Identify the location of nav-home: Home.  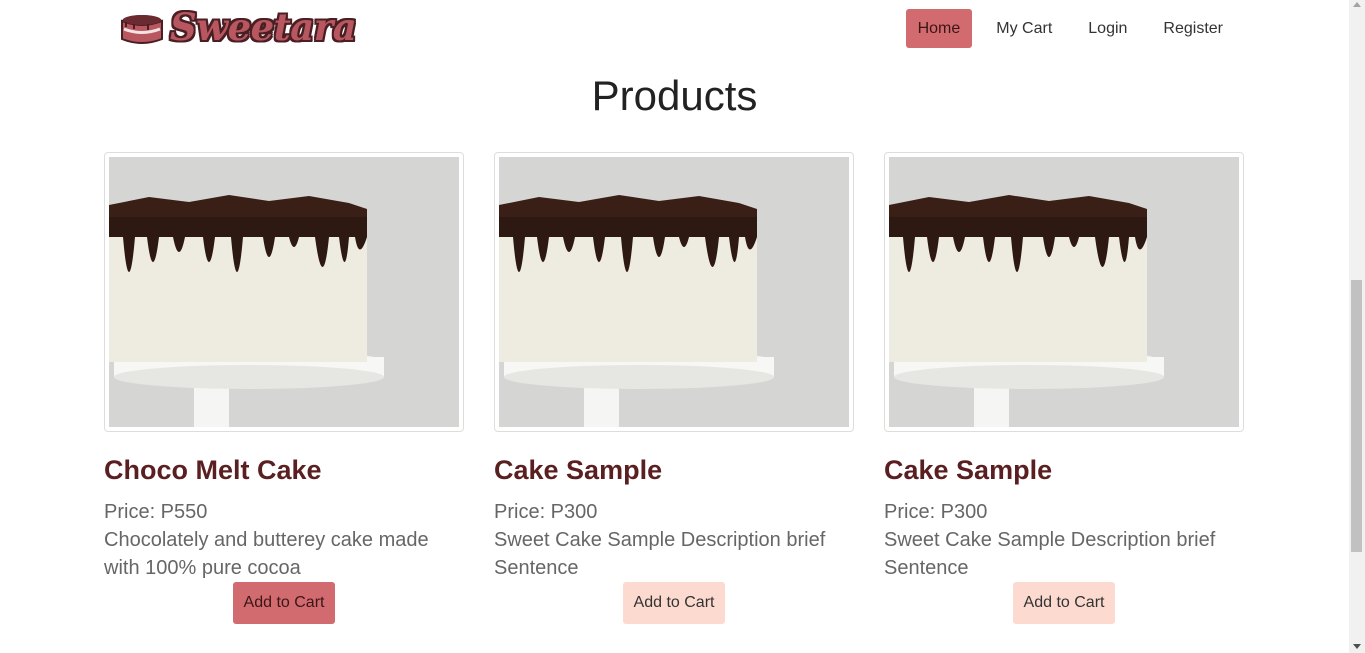
(939, 28).